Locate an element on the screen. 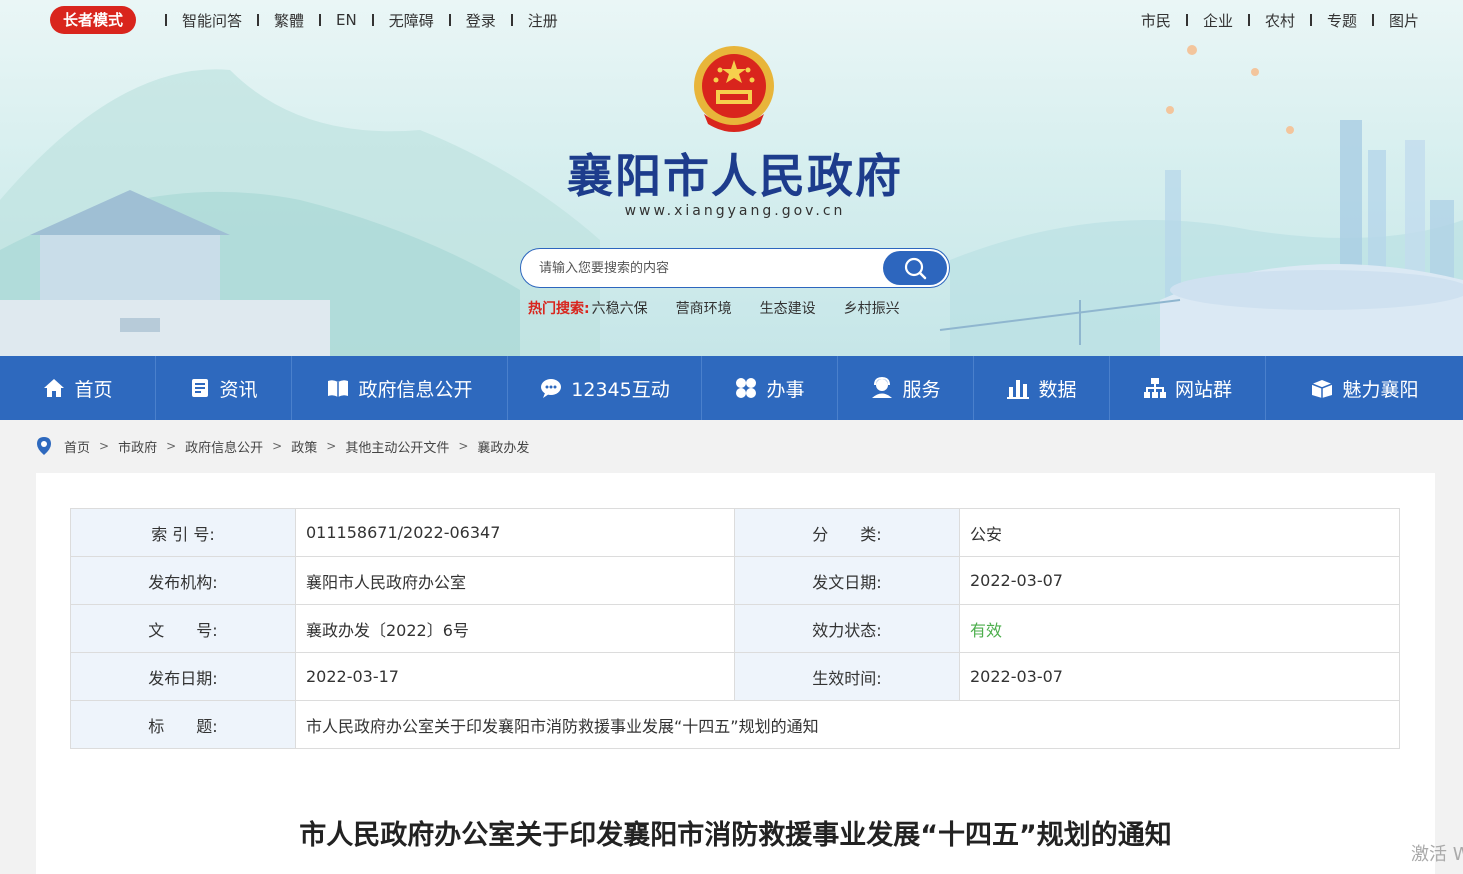  table-row: 发布日期: 2022-03-17 生效时间: 2022-03-07 is located at coordinates (735, 676).